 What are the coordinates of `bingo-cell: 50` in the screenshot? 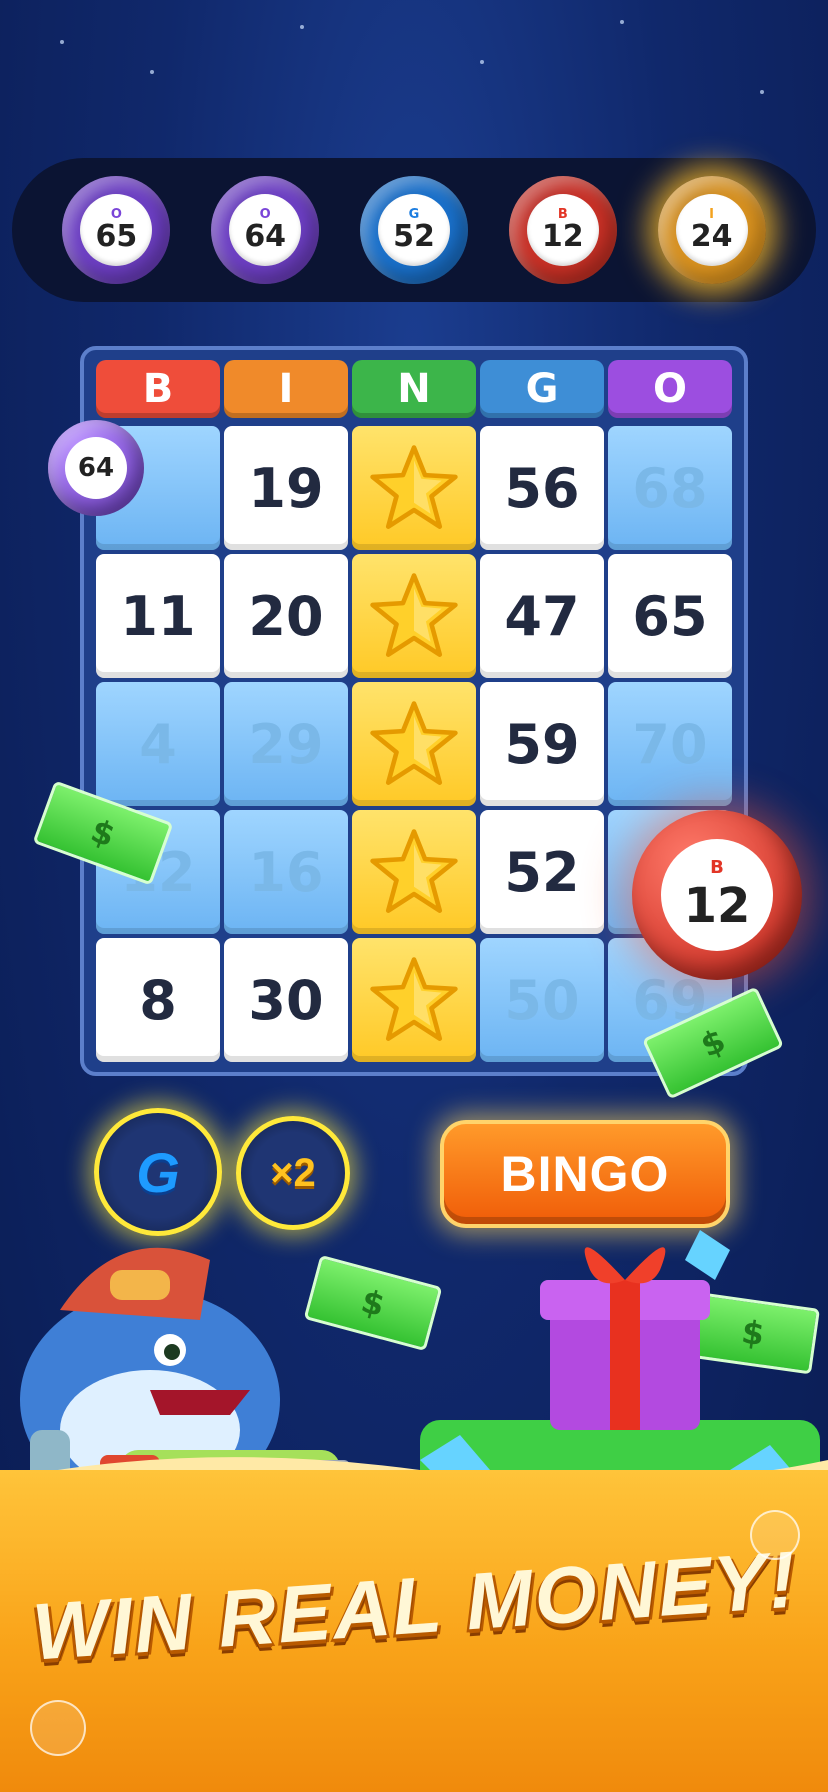 It's located at (542, 1000).